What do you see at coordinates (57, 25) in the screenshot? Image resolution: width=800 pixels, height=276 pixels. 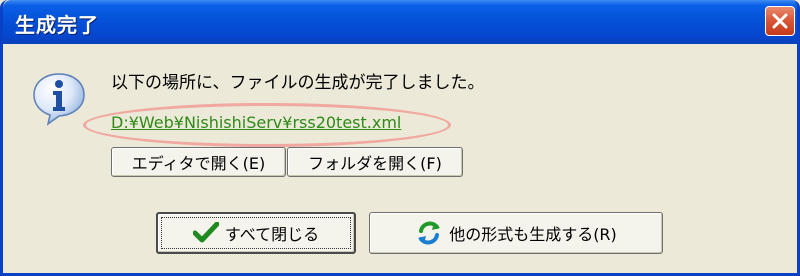 I see `window-title: 生成完了` at bounding box center [57, 25].